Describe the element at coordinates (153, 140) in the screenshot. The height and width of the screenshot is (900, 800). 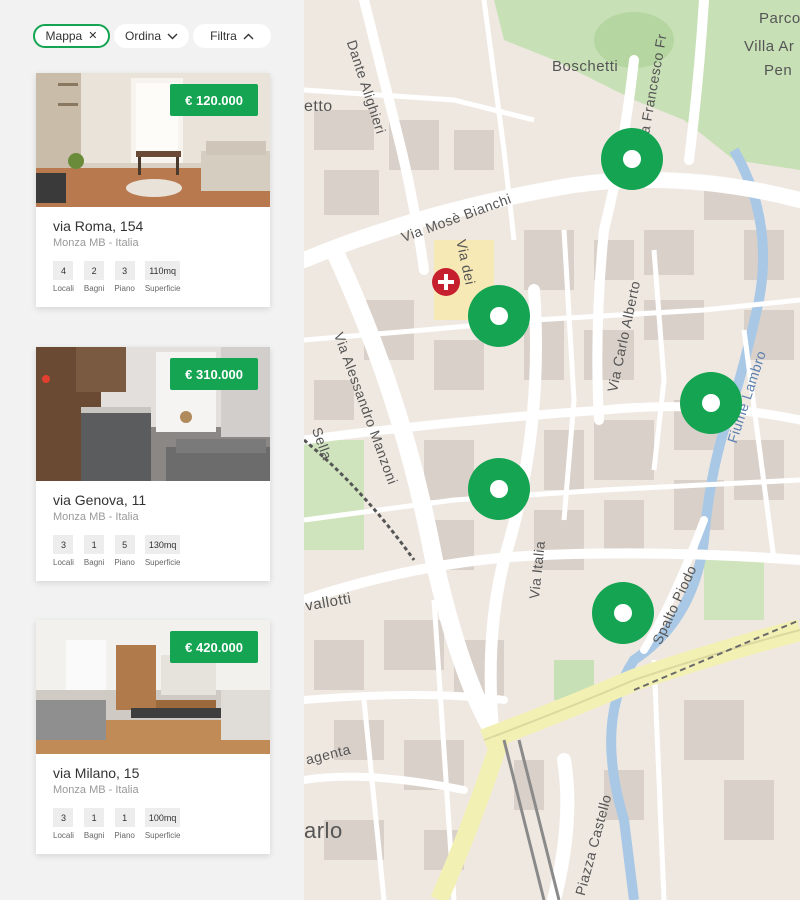
I see `listing-photo: € 120.000` at that location.